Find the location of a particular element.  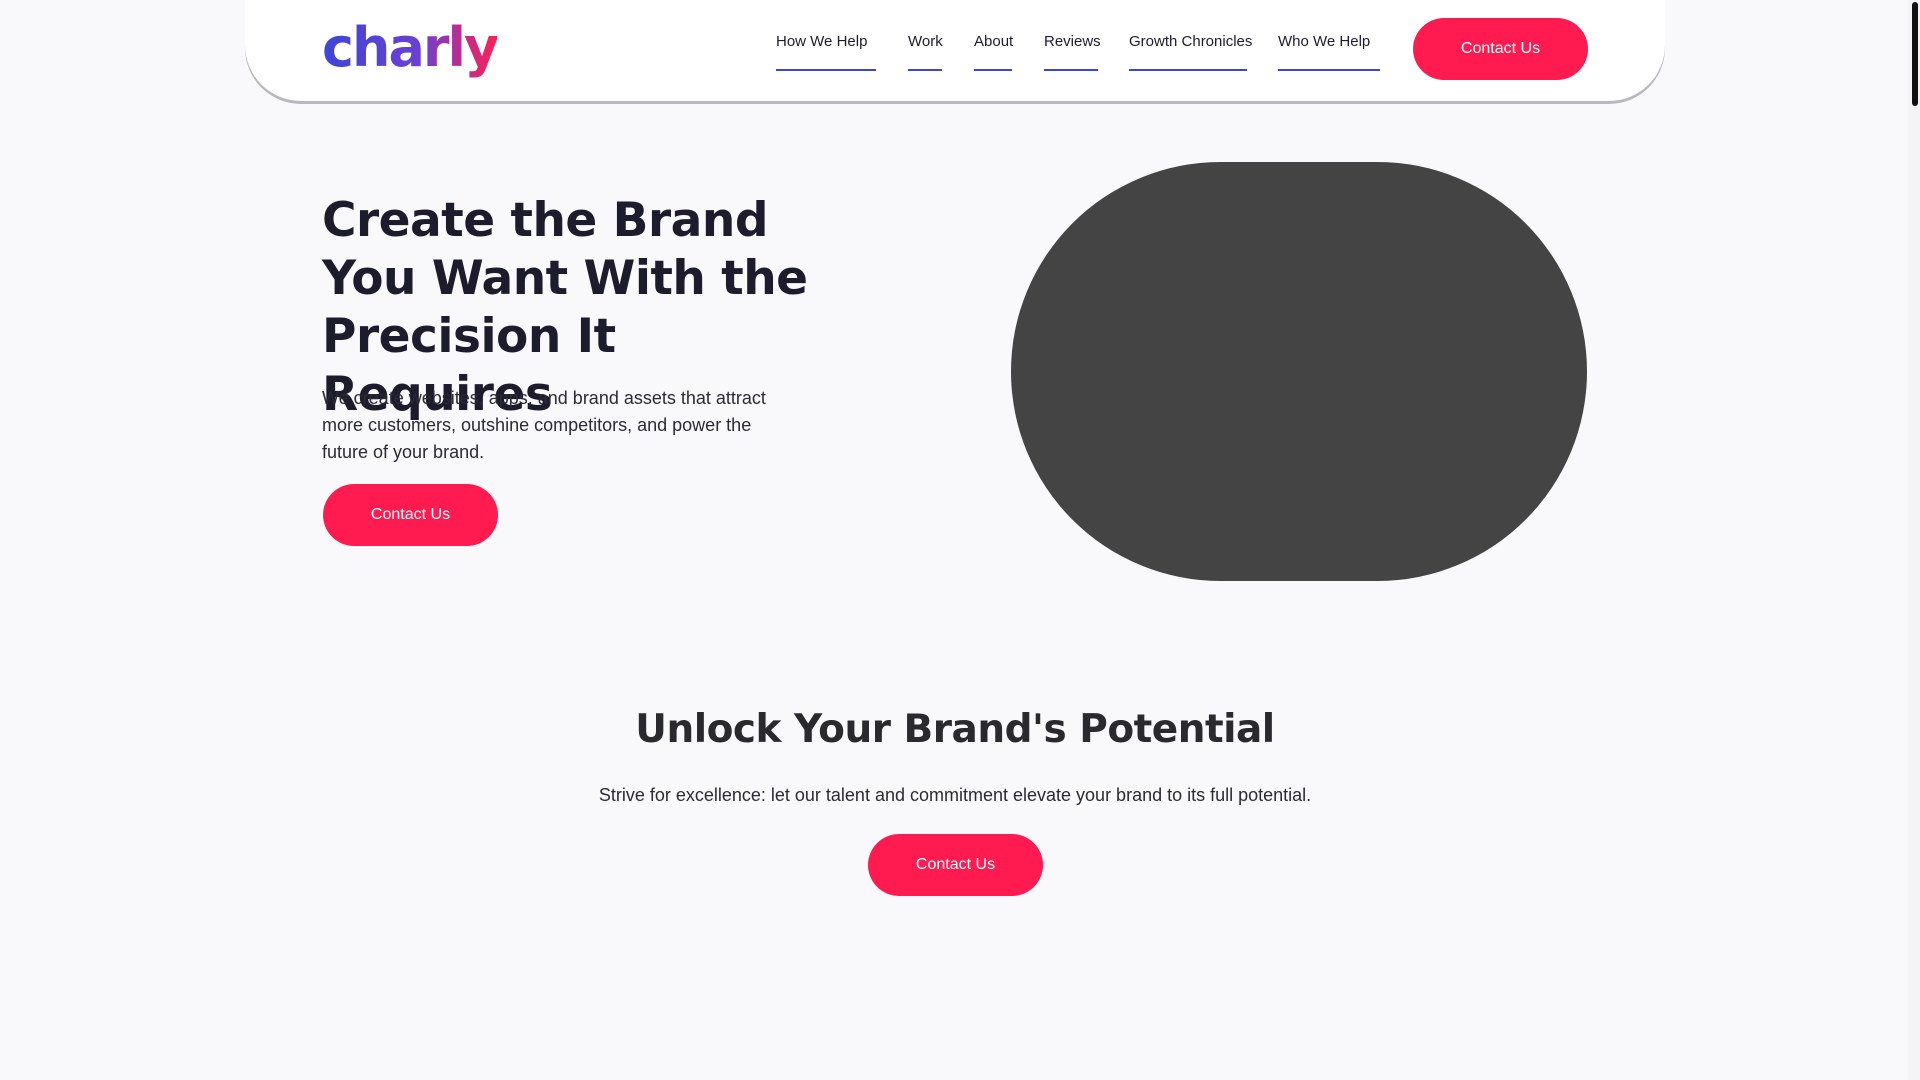

hero-contact-button: Contact Us is located at coordinates (410, 515).